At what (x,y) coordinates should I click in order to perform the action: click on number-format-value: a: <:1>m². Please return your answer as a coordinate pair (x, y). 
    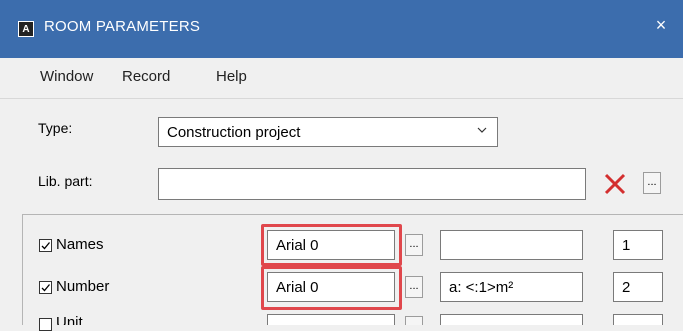
    Looking at the image, I should click on (481, 287).